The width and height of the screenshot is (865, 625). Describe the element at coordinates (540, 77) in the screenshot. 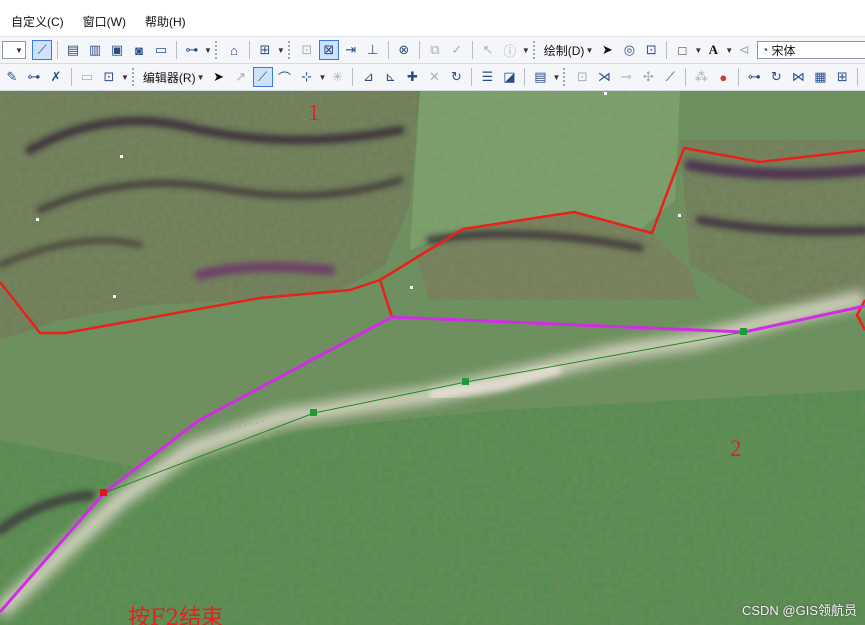

I see `create-features-icon: ▤` at that location.